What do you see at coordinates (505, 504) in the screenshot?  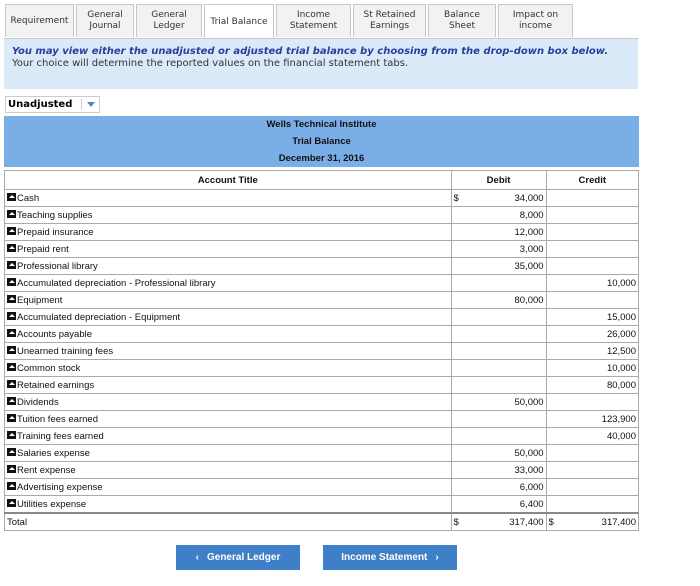 I see `debit-cell: 6,400` at bounding box center [505, 504].